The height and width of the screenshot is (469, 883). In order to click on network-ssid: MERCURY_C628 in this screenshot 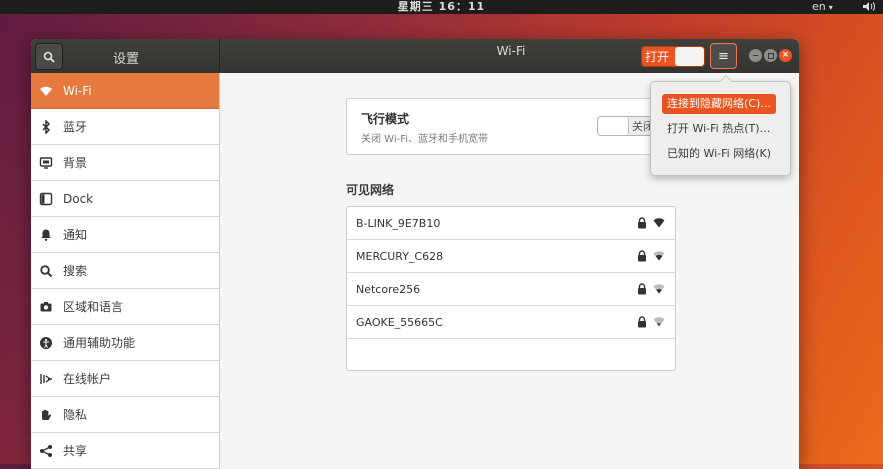, I will do `click(400, 256)`.